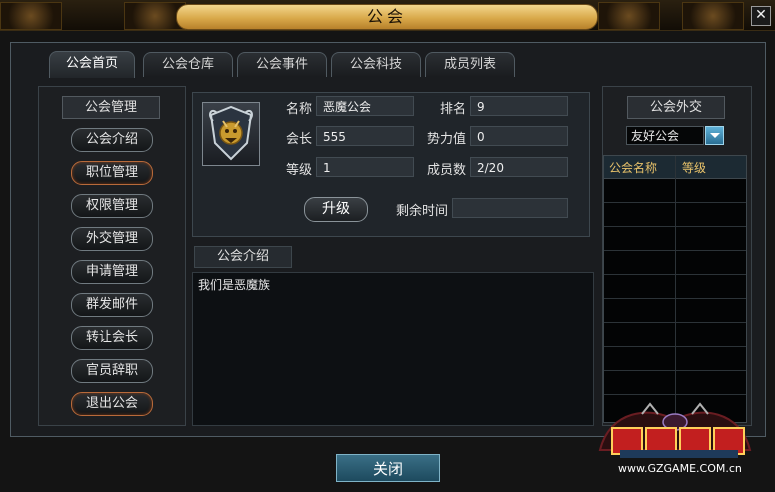 The width and height of the screenshot is (775, 492). What do you see at coordinates (336, 209) in the screenshot?
I see `upgrade-button: 升级` at bounding box center [336, 209].